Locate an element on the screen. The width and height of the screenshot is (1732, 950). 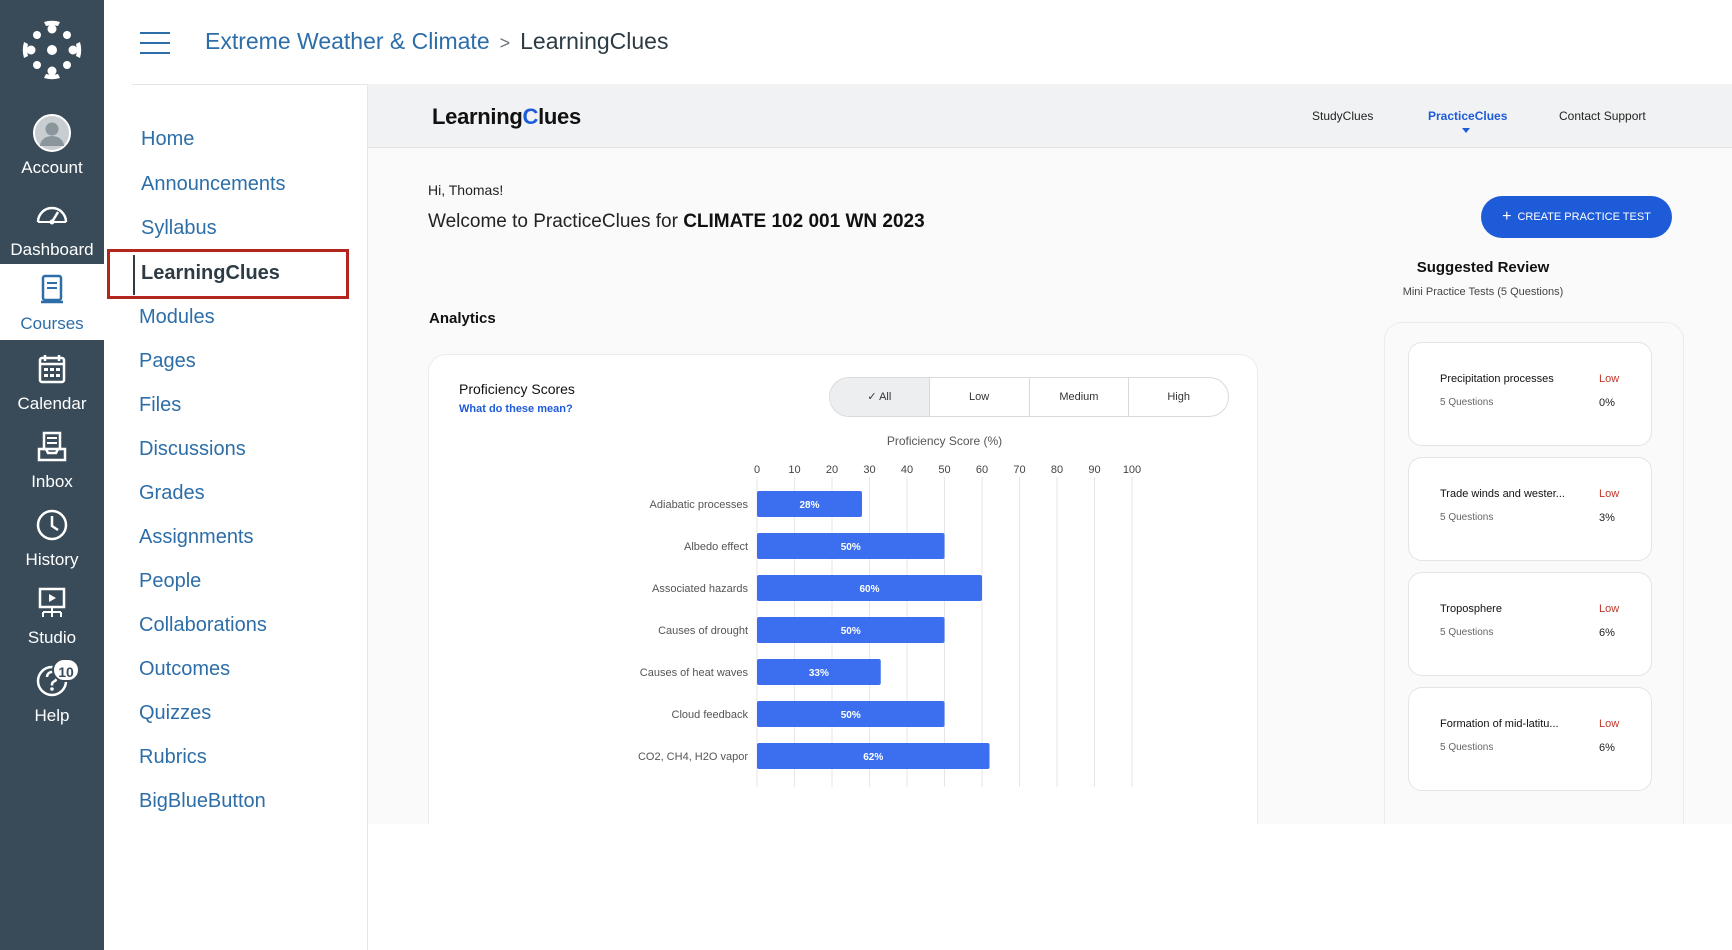
course-nav-bigbluebutton: BigBlueButton is located at coordinates (202, 801).